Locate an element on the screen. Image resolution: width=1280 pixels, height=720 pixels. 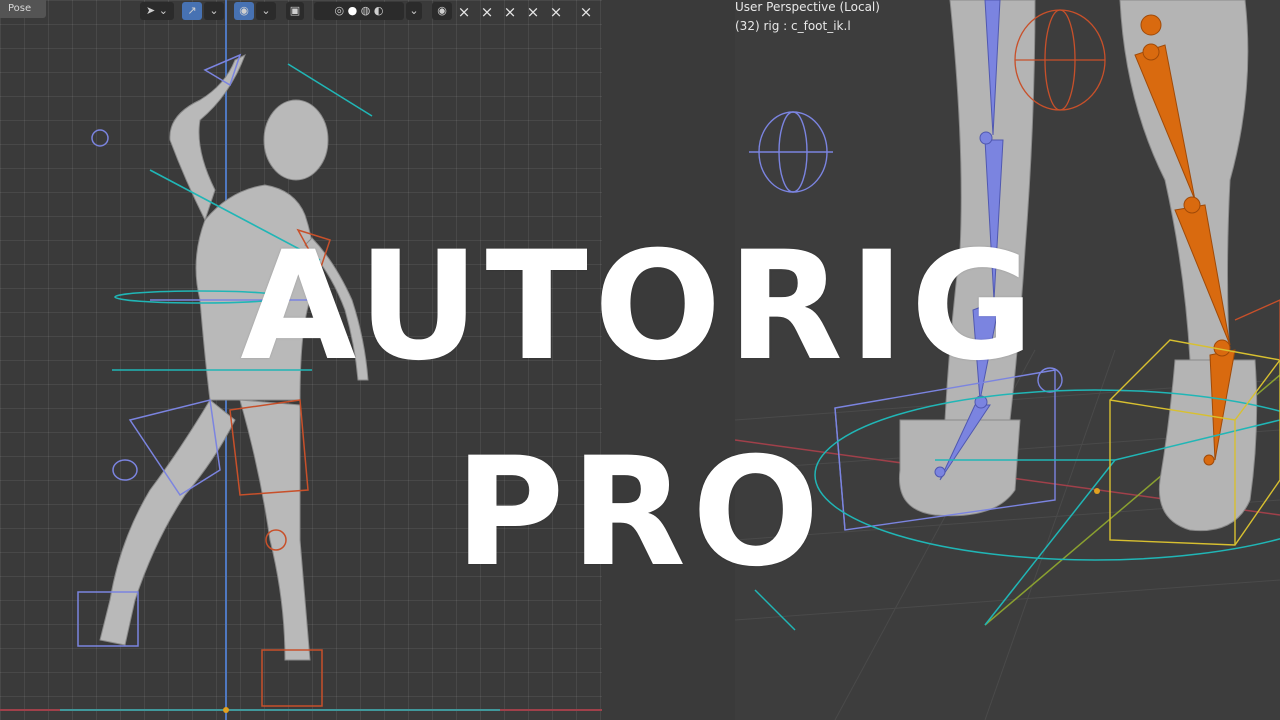
pivot-button: ◉ is located at coordinates (244, 11).